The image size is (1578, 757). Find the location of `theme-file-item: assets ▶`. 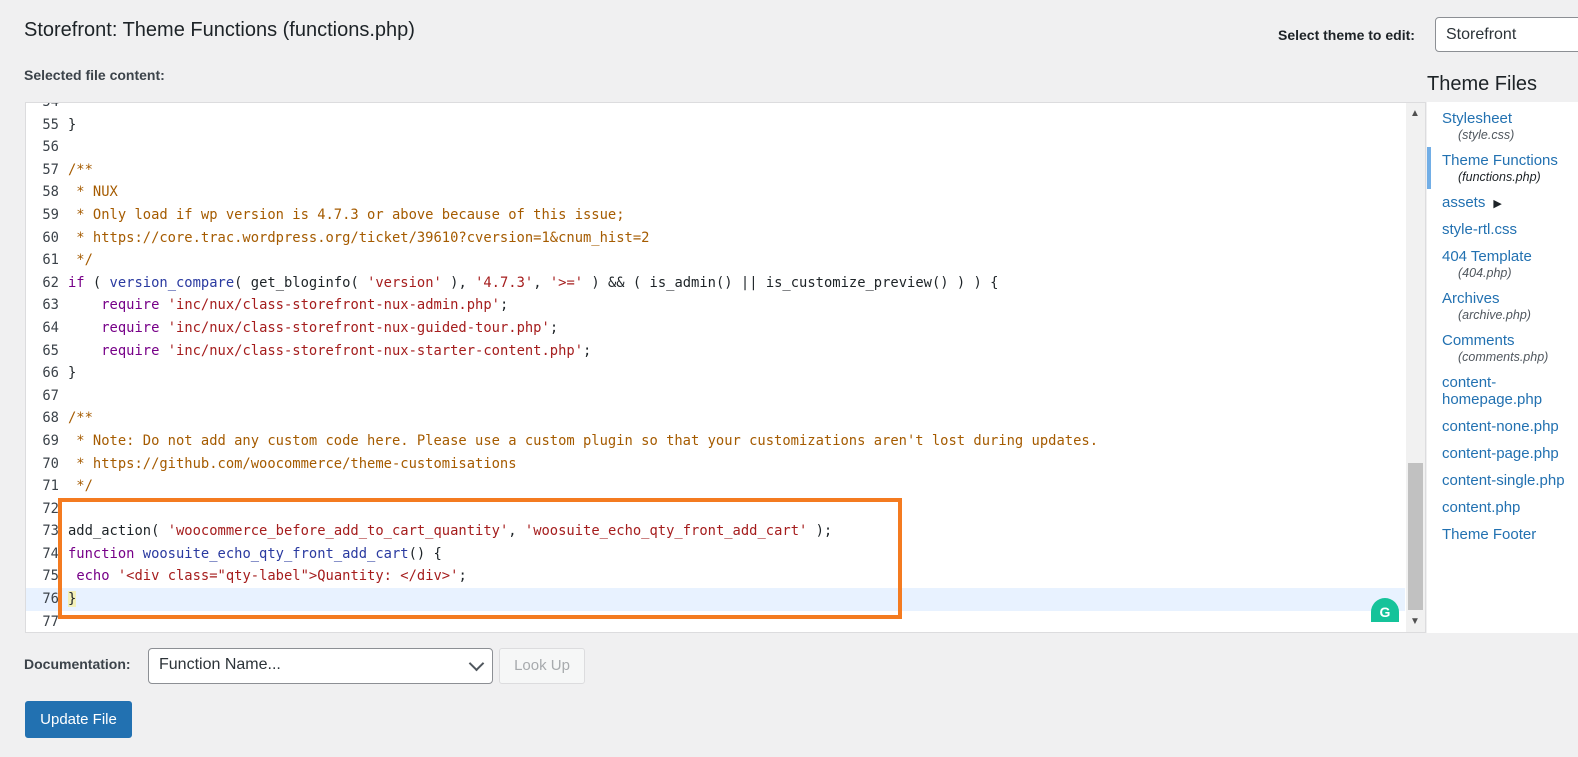

theme-file-item: assets ▶ is located at coordinates (1502, 202).